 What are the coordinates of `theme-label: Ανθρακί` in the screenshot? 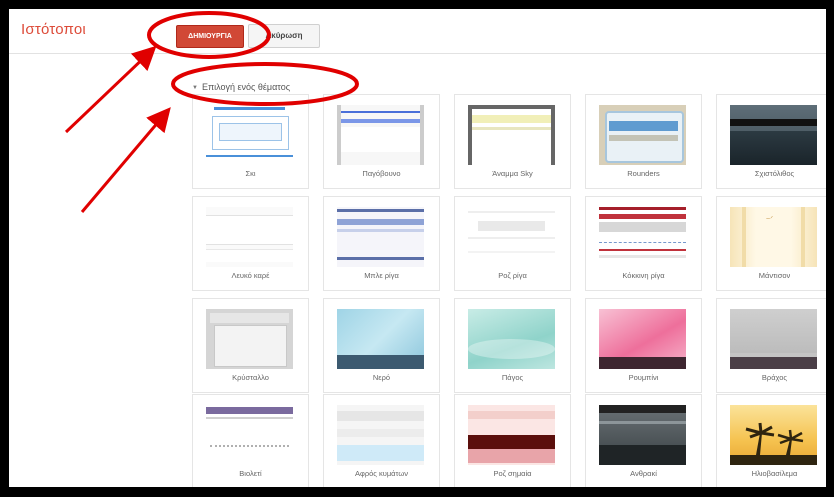 It's located at (643, 473).